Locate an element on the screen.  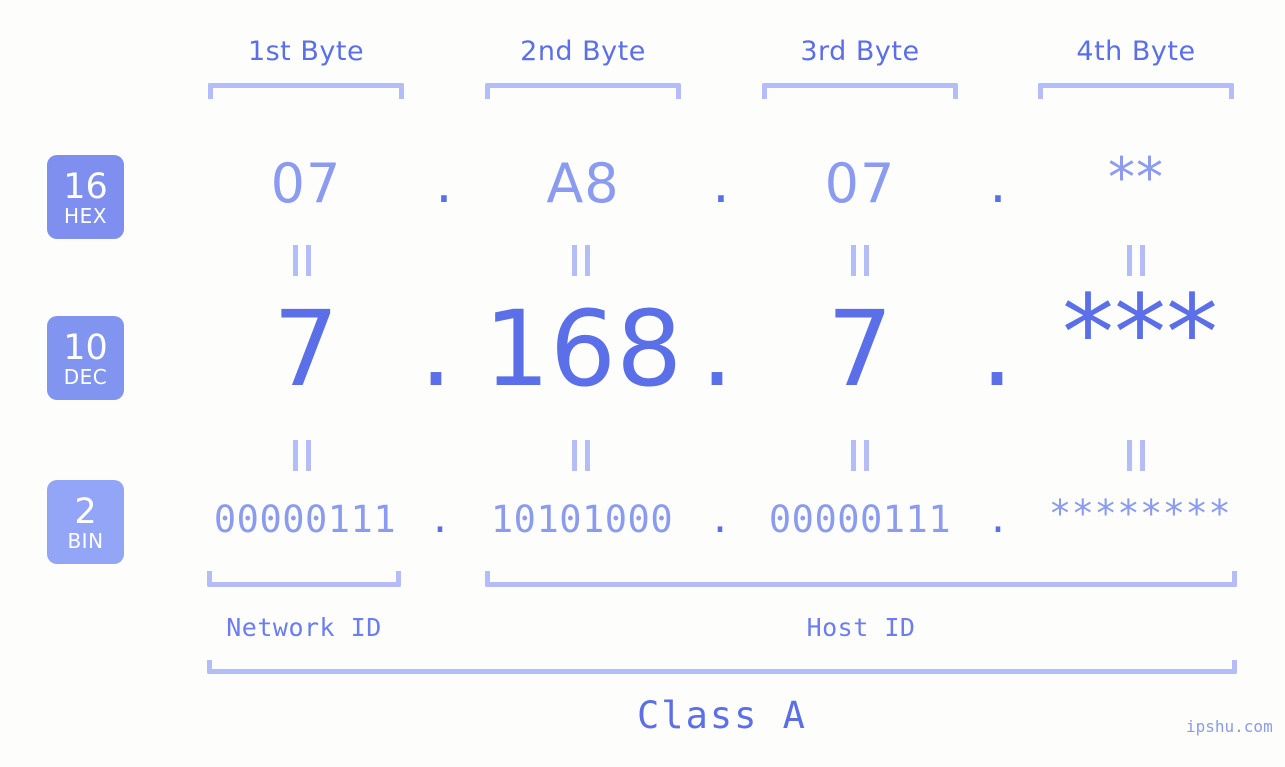
hex-octet-1: 07 is located at coordinates (306, 183).